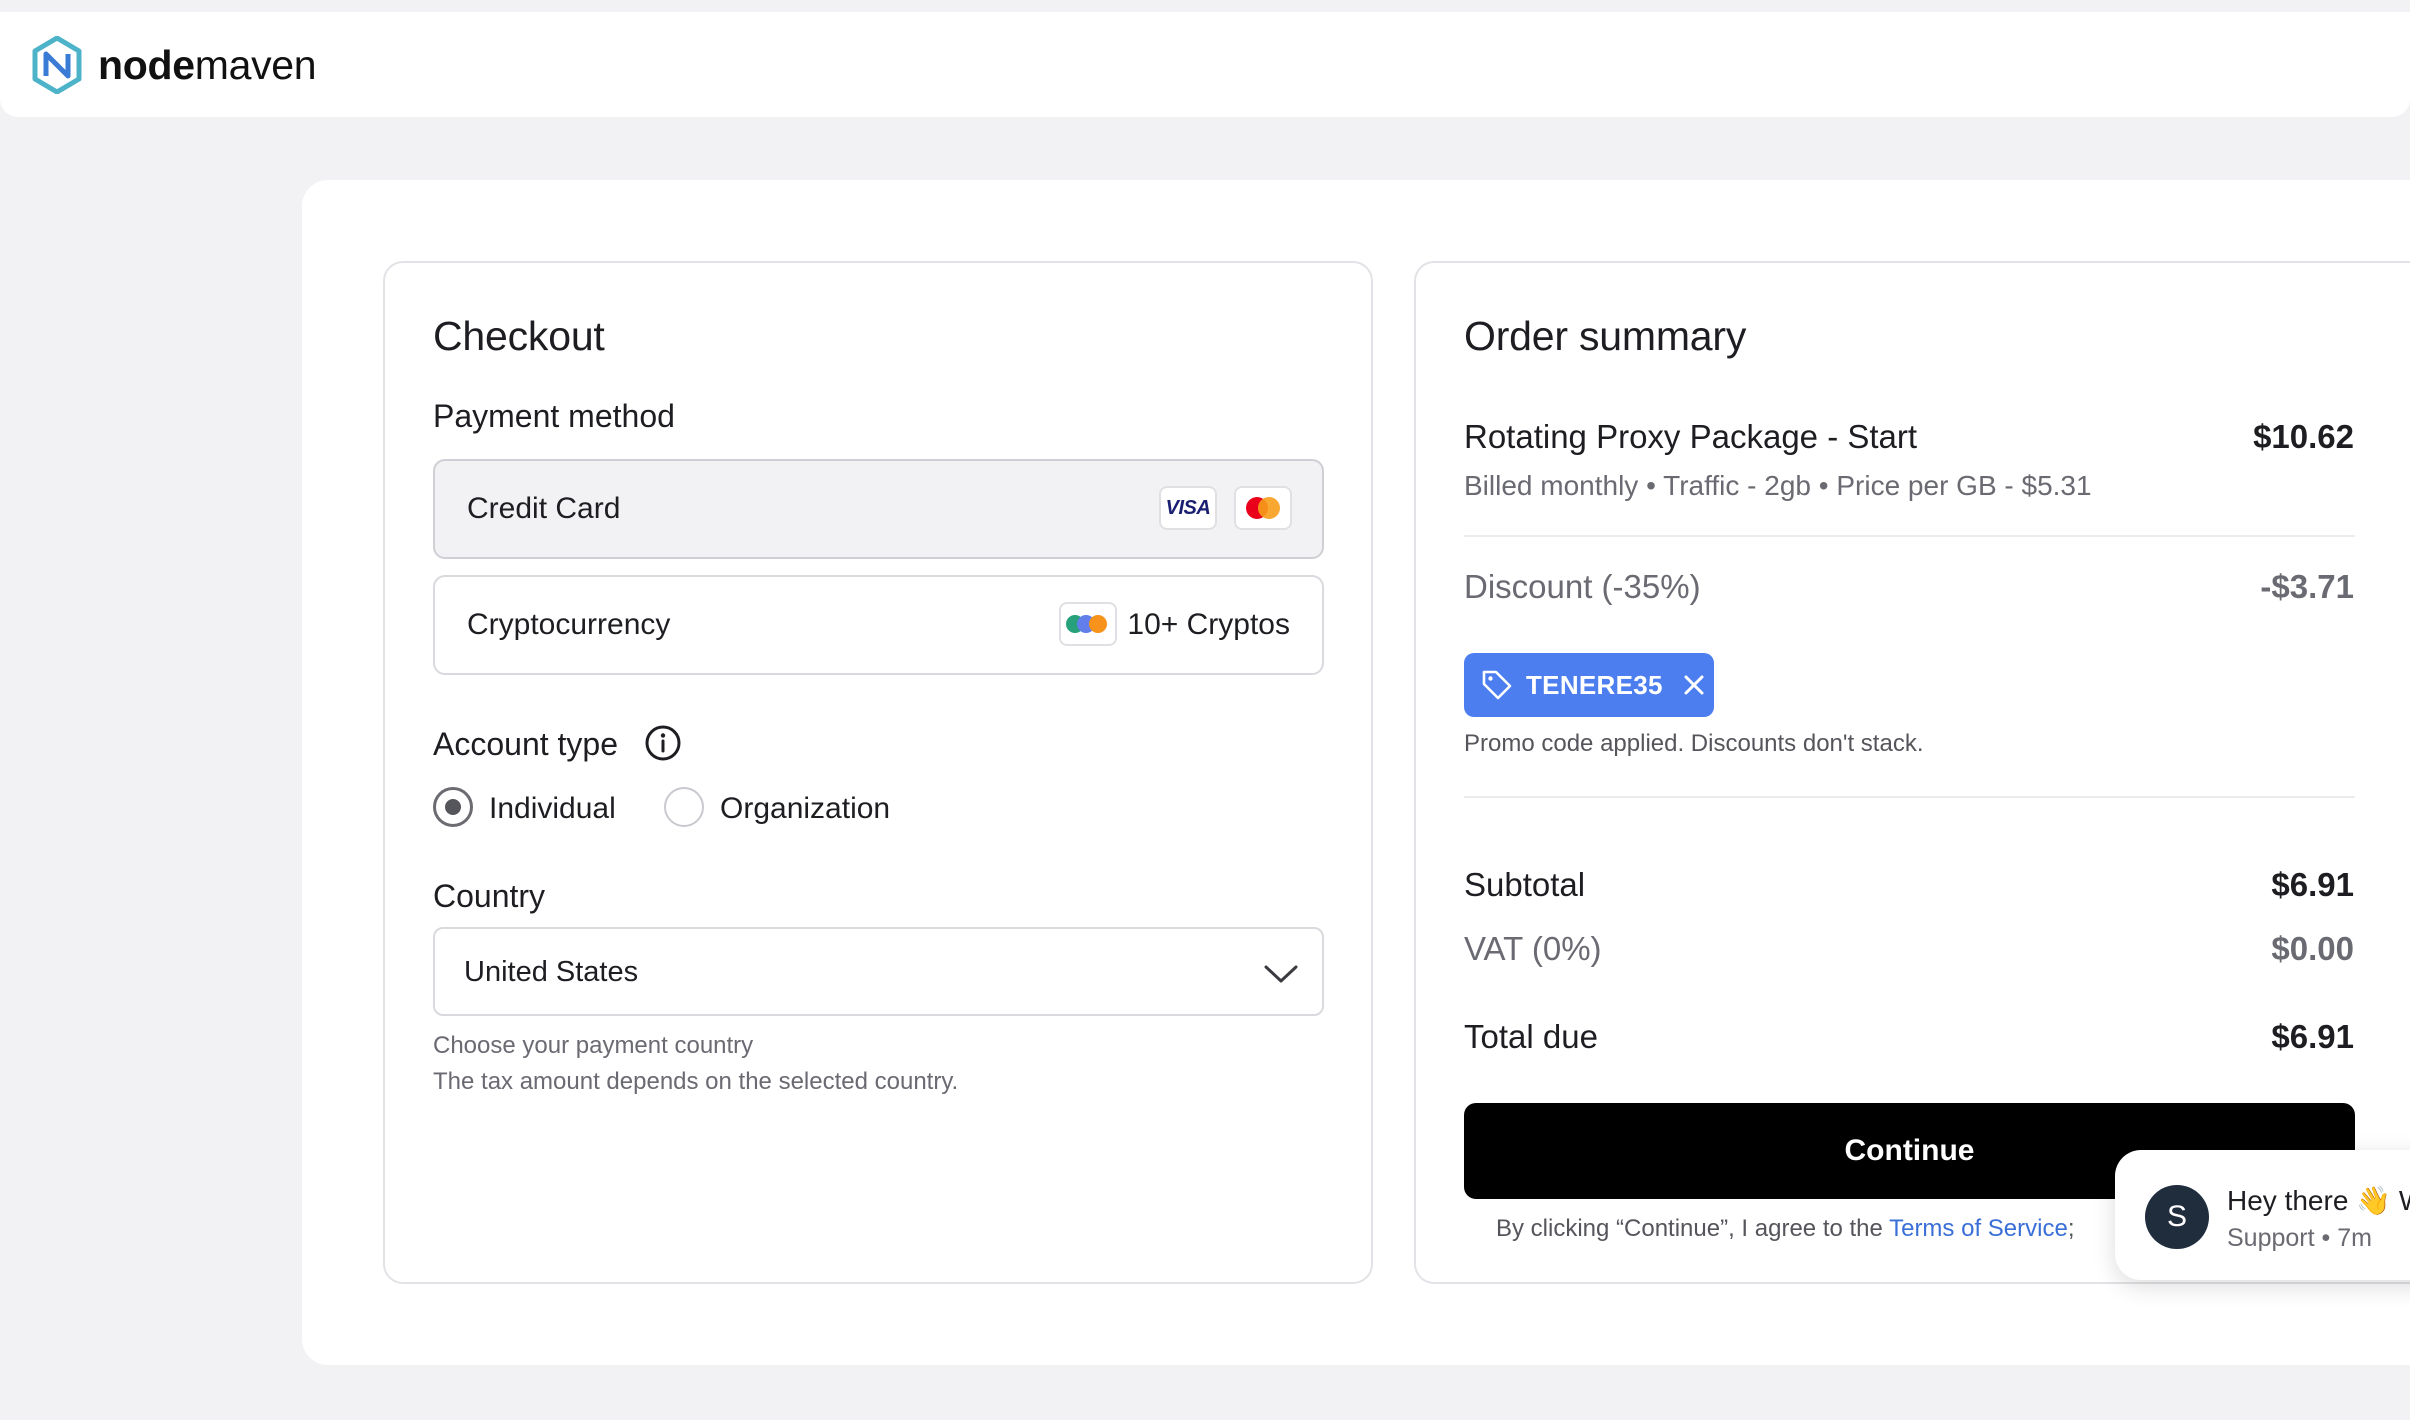  I want to click on product-name: Rotating Proxy Package - Start, so click(1691, 436).